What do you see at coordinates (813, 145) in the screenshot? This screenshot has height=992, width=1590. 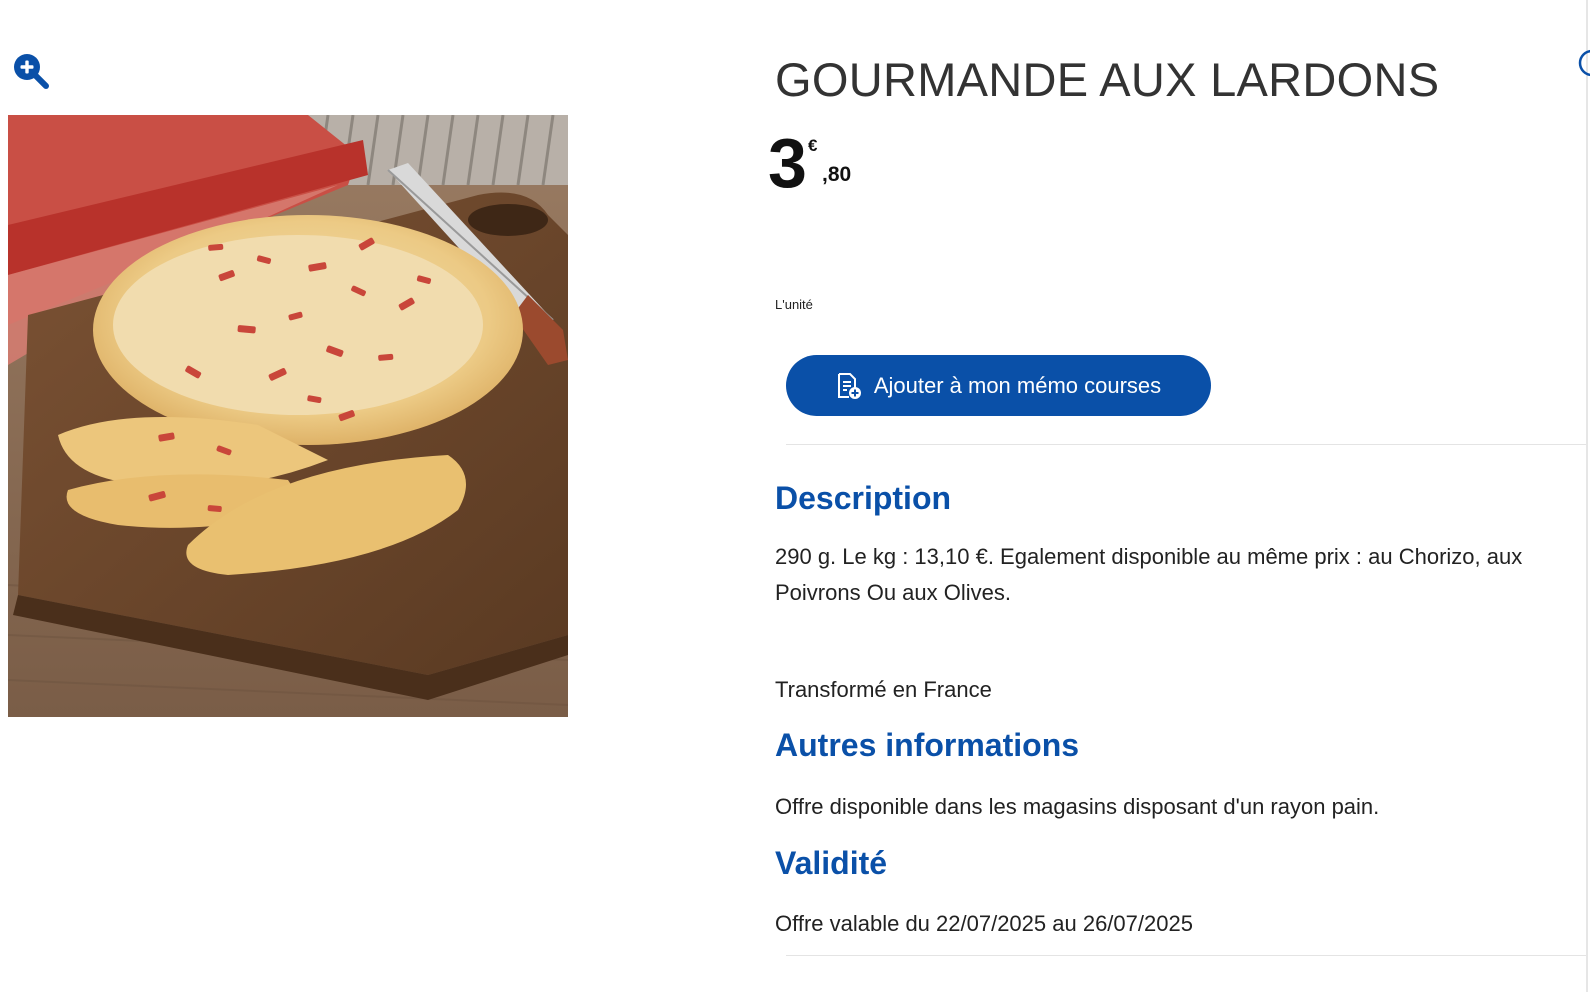 I see `price-currency: €` at bounding box center [813, 145].